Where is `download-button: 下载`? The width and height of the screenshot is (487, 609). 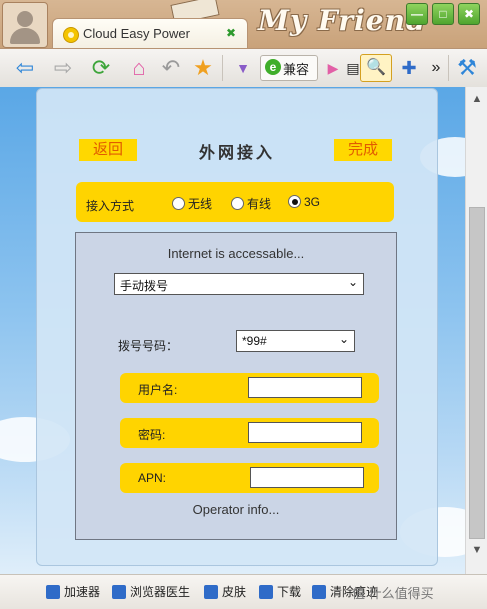
download-button: 下载 is located at coordinates (280, 591).